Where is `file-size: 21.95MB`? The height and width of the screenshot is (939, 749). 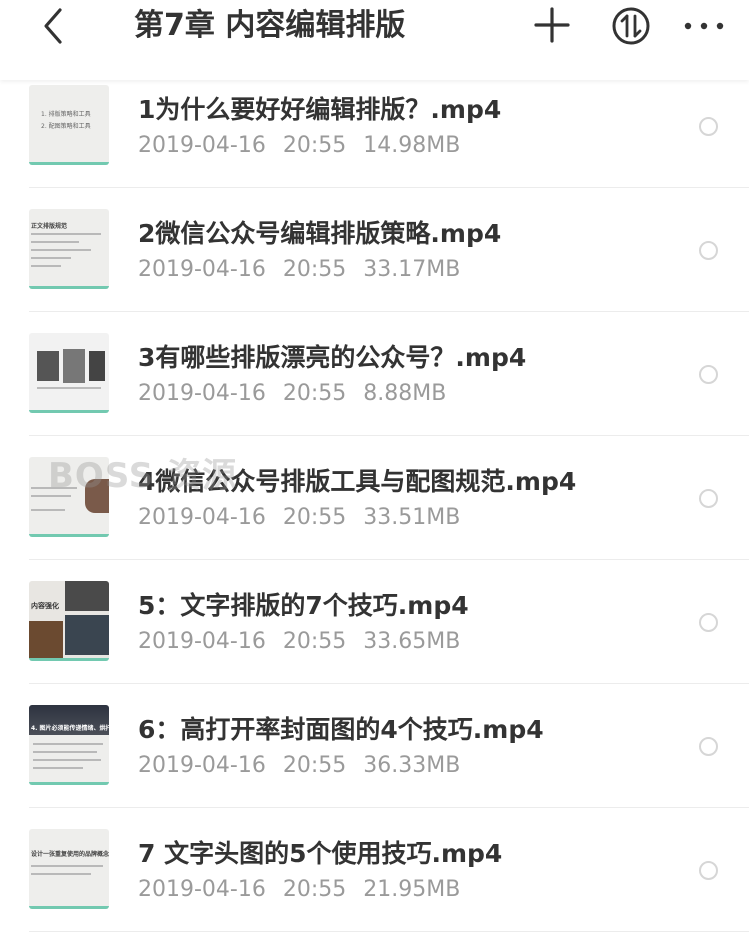
file-size: 21.95MB is located at coordinates (412, 889).